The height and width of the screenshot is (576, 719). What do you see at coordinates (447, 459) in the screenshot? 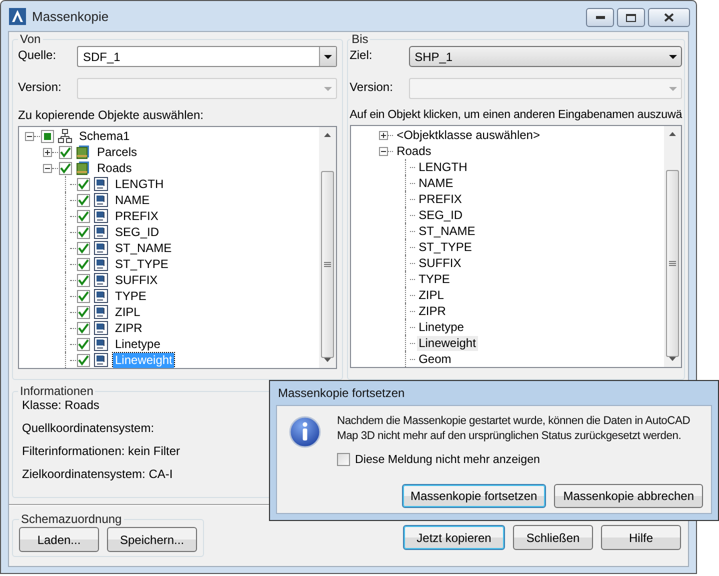
I see `checkbox-label: Diese Meldung nicht mehr anzeigen` at bounding box center [447, 459].